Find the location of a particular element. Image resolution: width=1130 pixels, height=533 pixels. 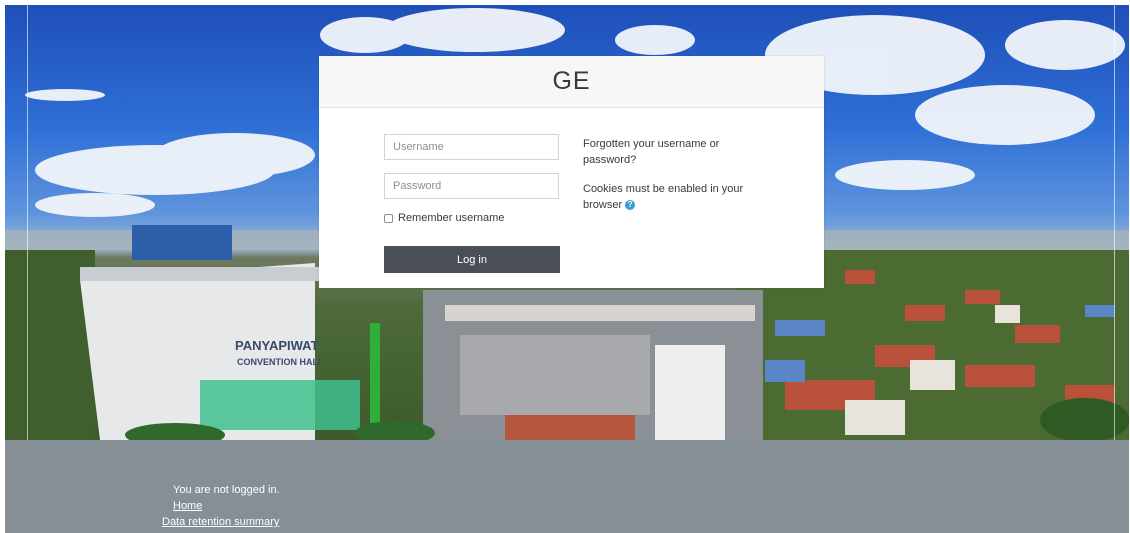

svg-text: CONVENTION HALL is located at coordinates (280, 362).